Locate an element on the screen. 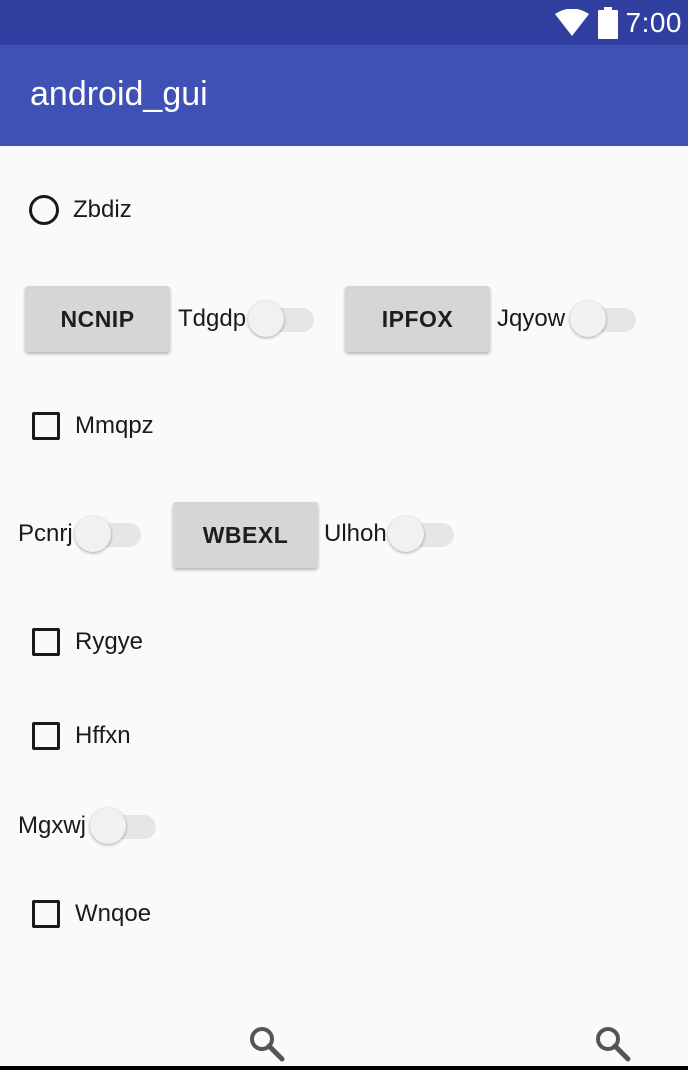  ncnip-button: NCNIP is located at coordinates (97, 319).